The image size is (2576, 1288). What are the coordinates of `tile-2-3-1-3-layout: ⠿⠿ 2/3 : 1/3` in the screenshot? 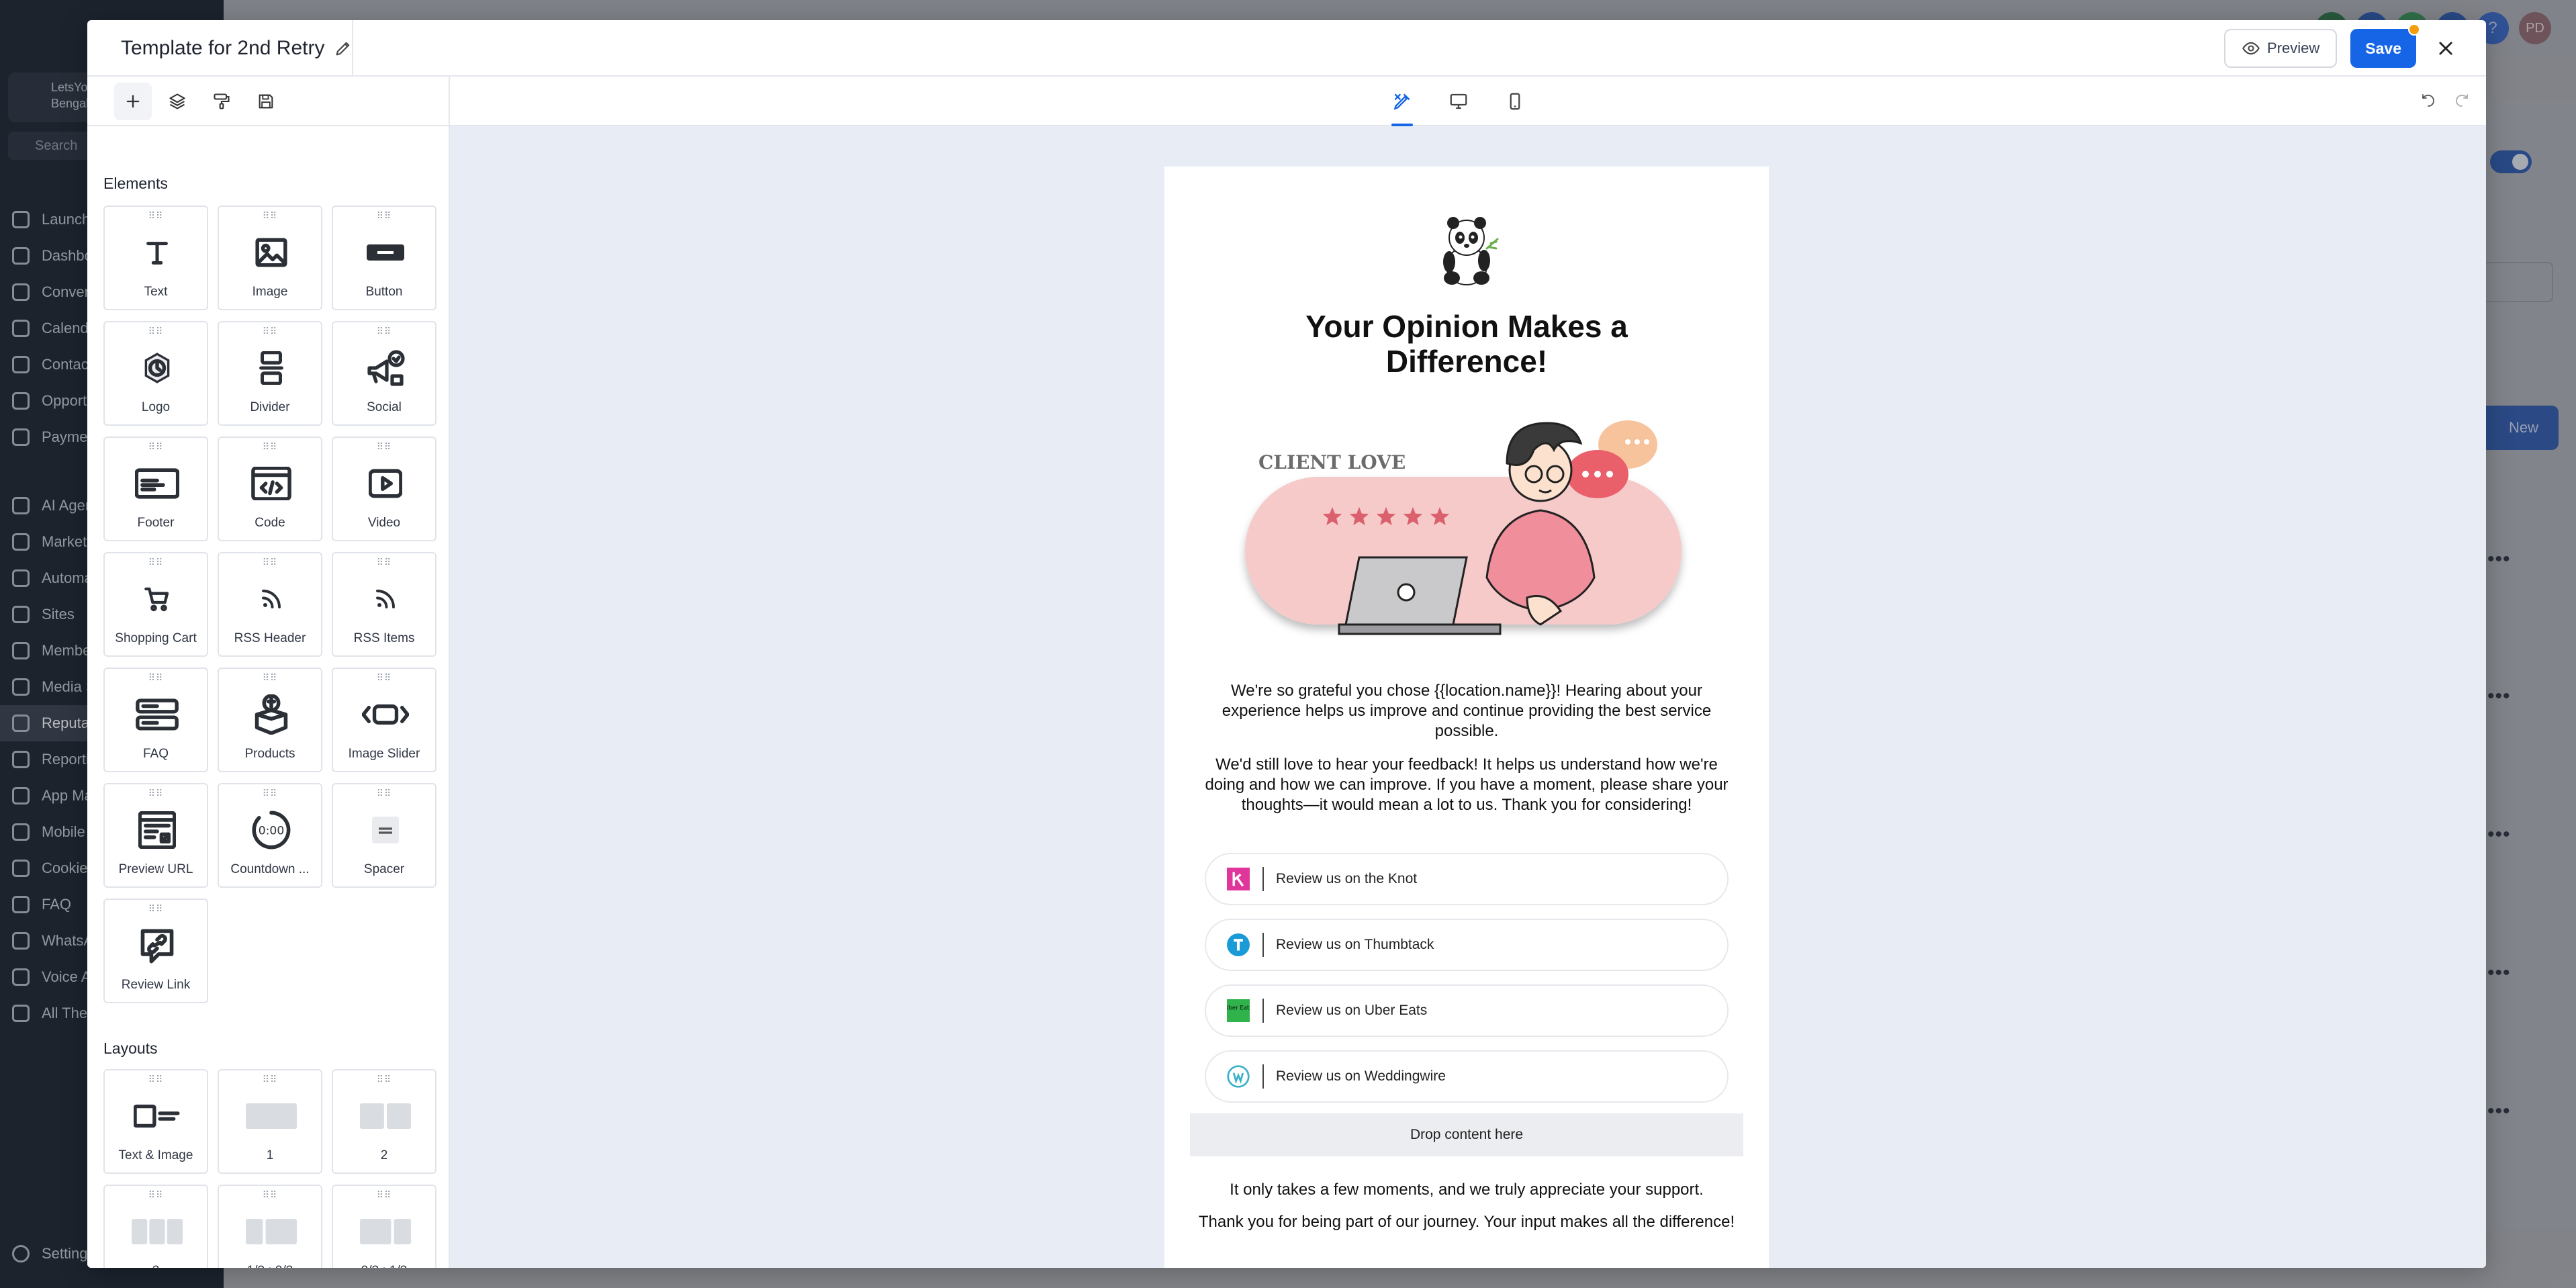 It's located at (384, 1226).